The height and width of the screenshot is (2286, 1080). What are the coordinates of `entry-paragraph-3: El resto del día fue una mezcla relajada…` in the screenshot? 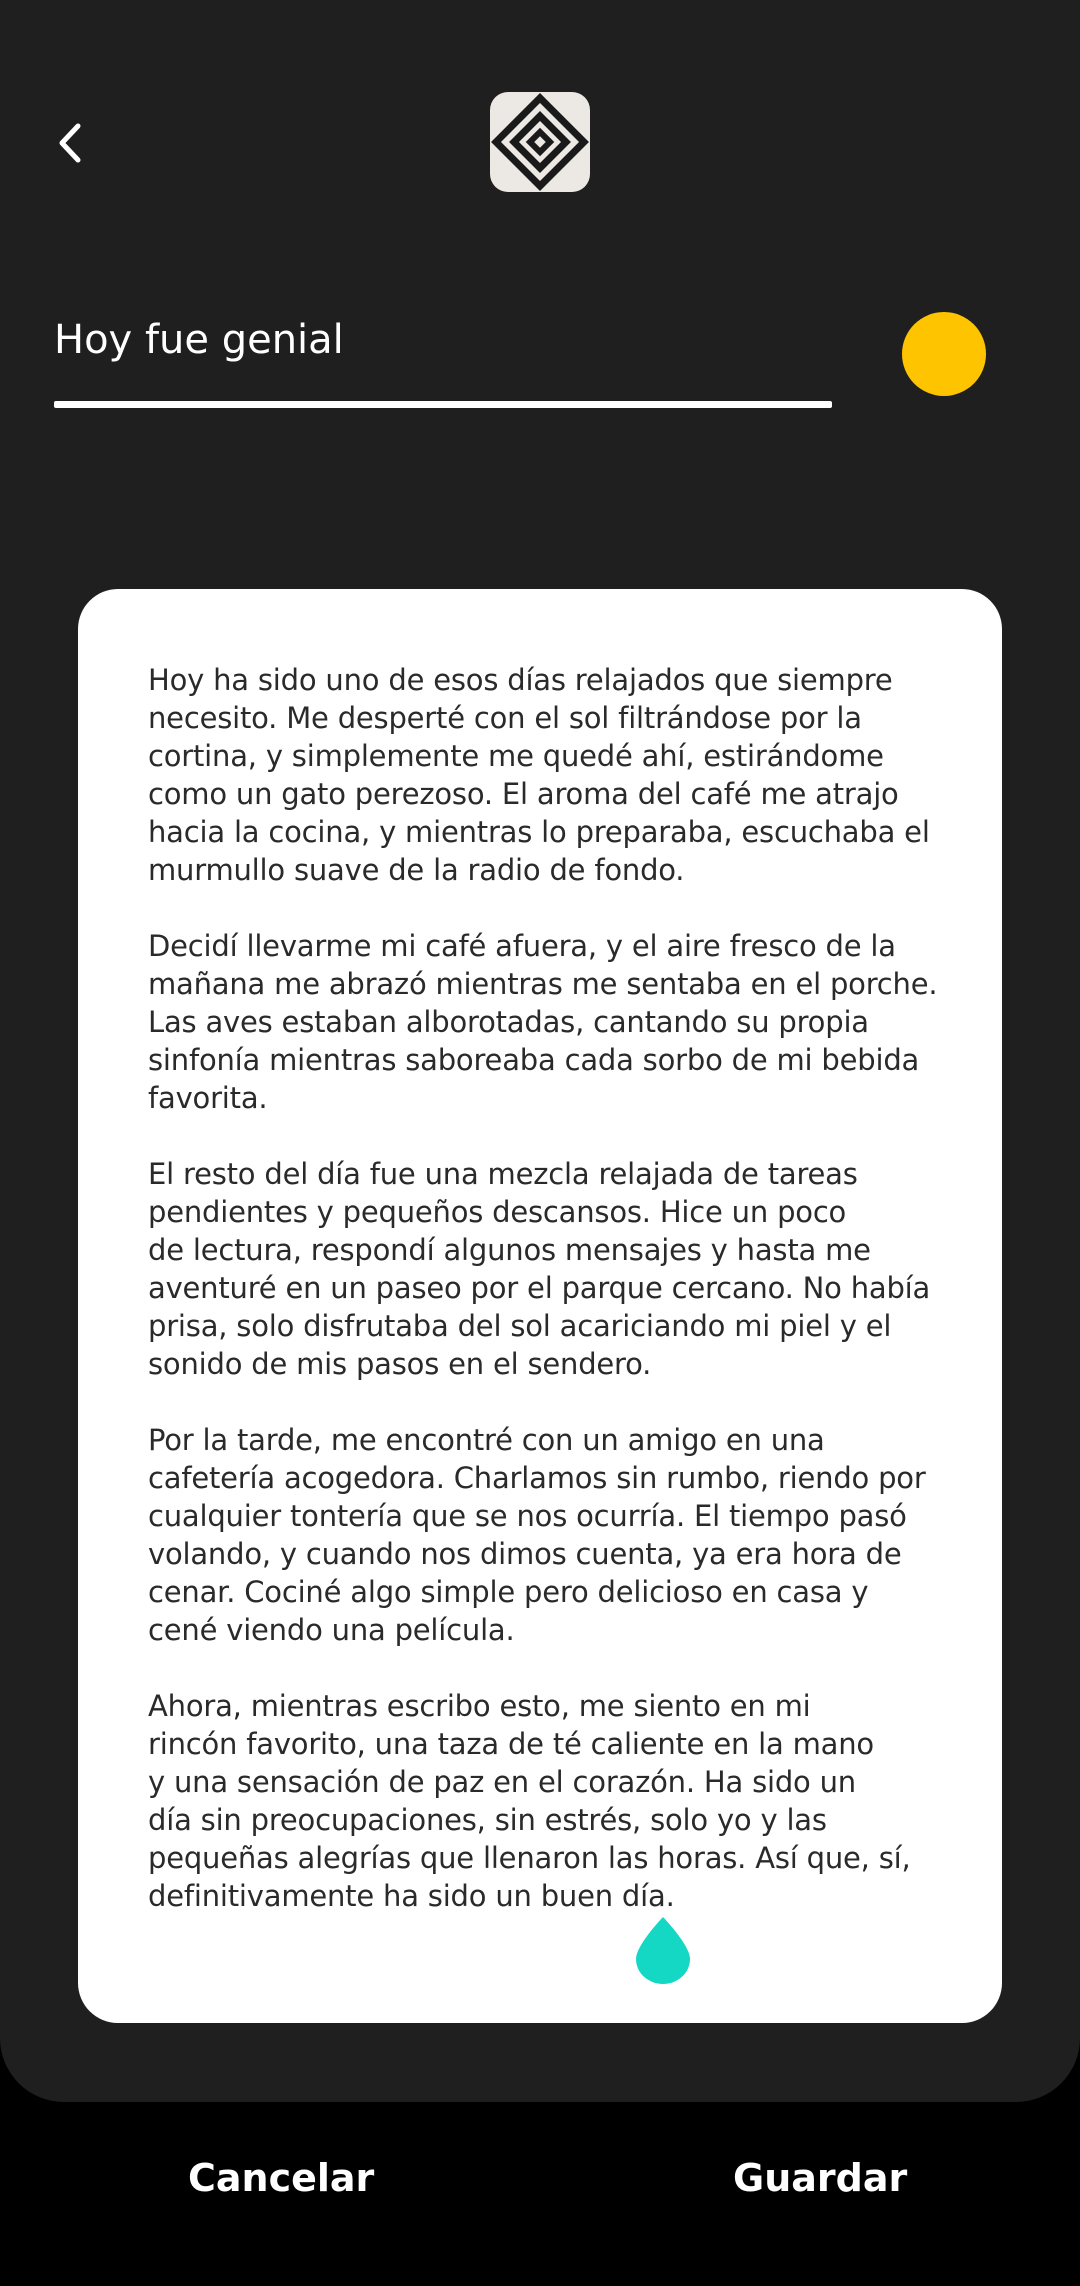 It's located at (539, 1269).